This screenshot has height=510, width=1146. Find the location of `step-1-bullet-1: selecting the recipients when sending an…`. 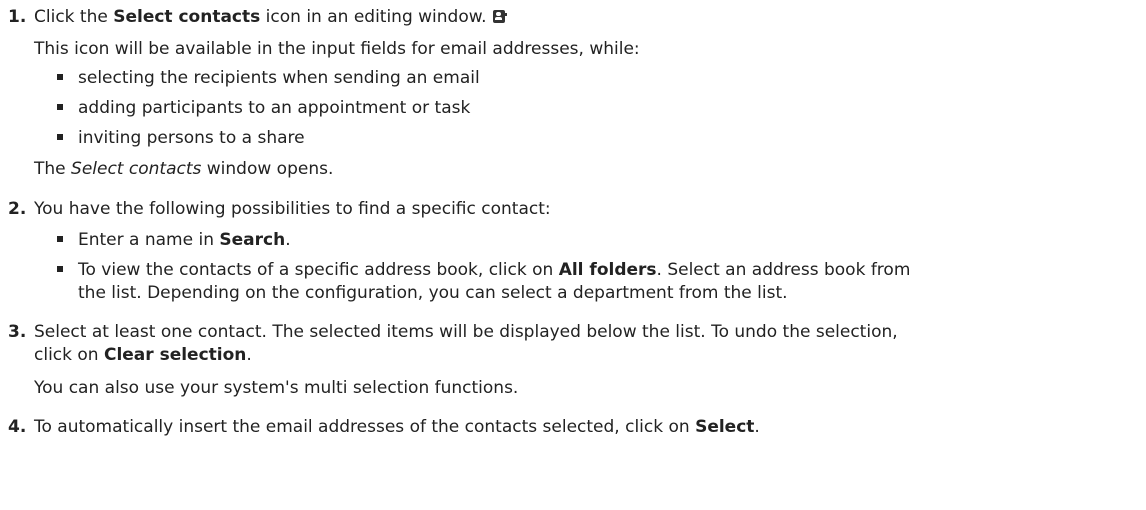

step-1-bullet-1: selecting the recipients when sending an… is located at coordinates (279, 78).